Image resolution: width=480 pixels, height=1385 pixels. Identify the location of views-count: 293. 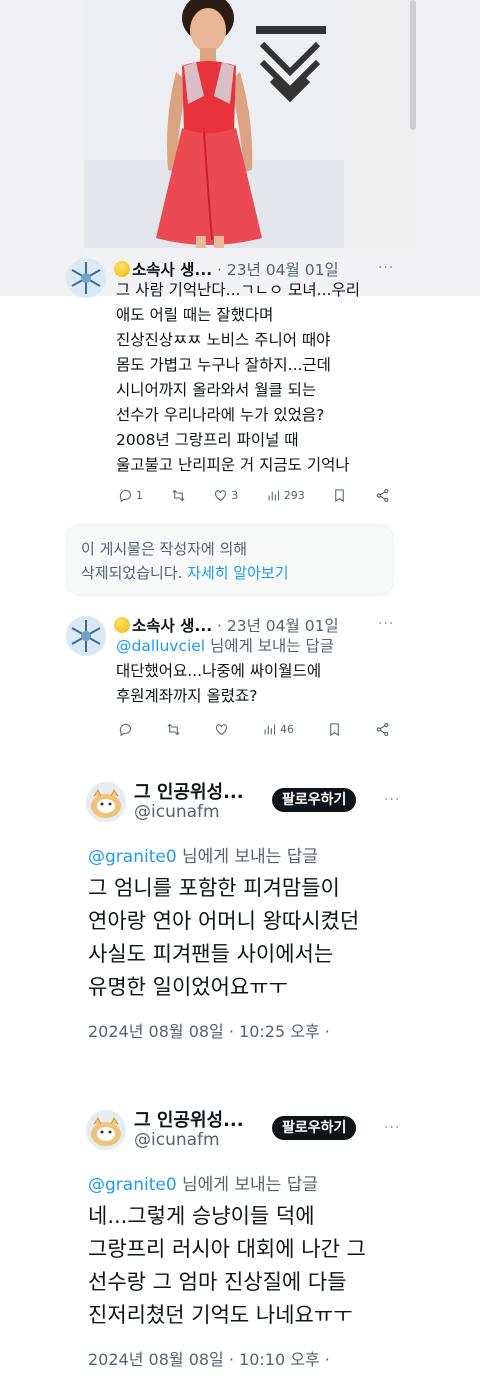
(294, 495).